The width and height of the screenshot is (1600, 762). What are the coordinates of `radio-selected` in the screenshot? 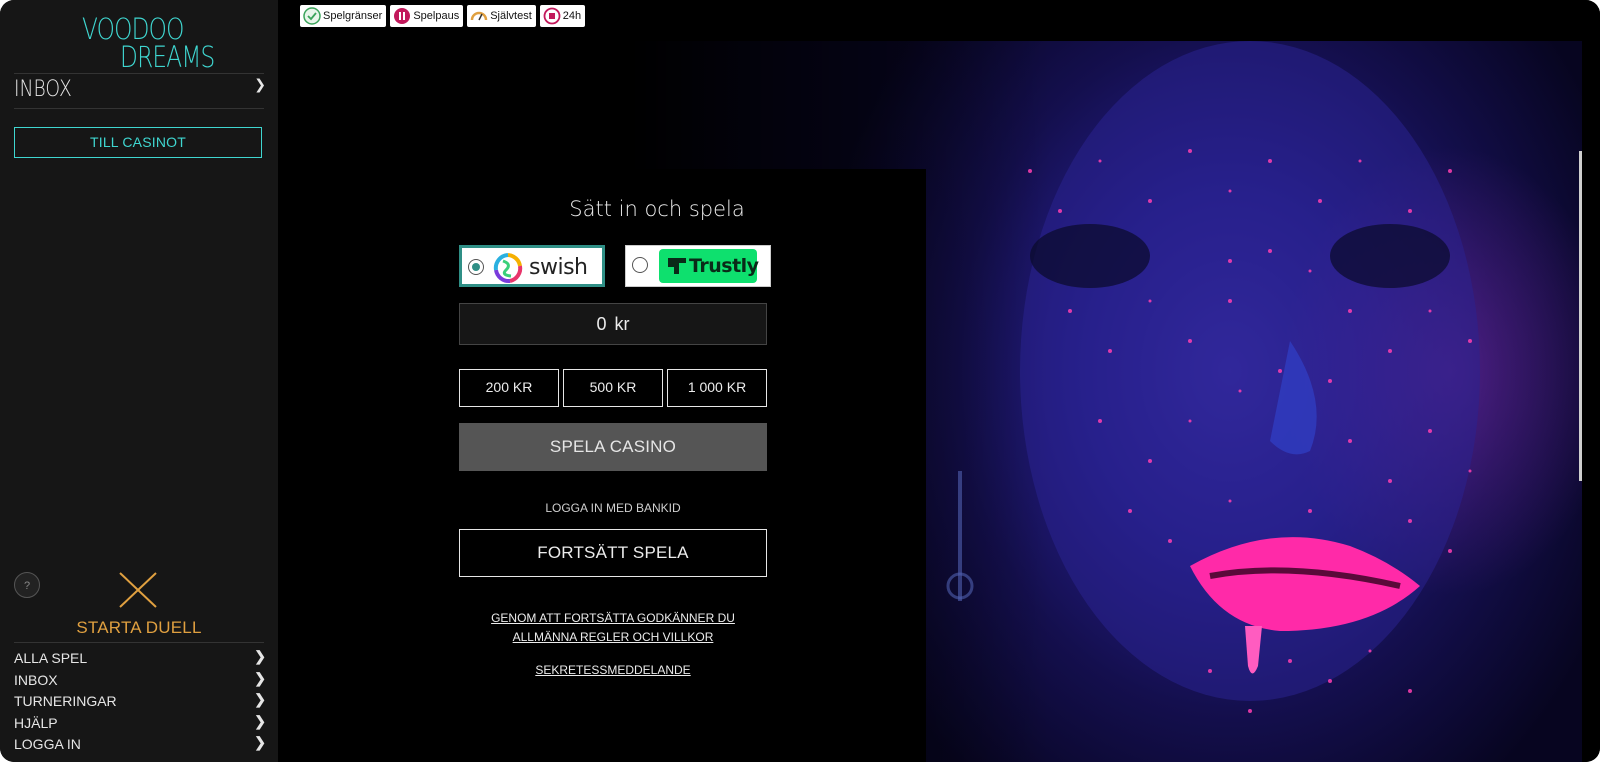 It's located at (476, 267).